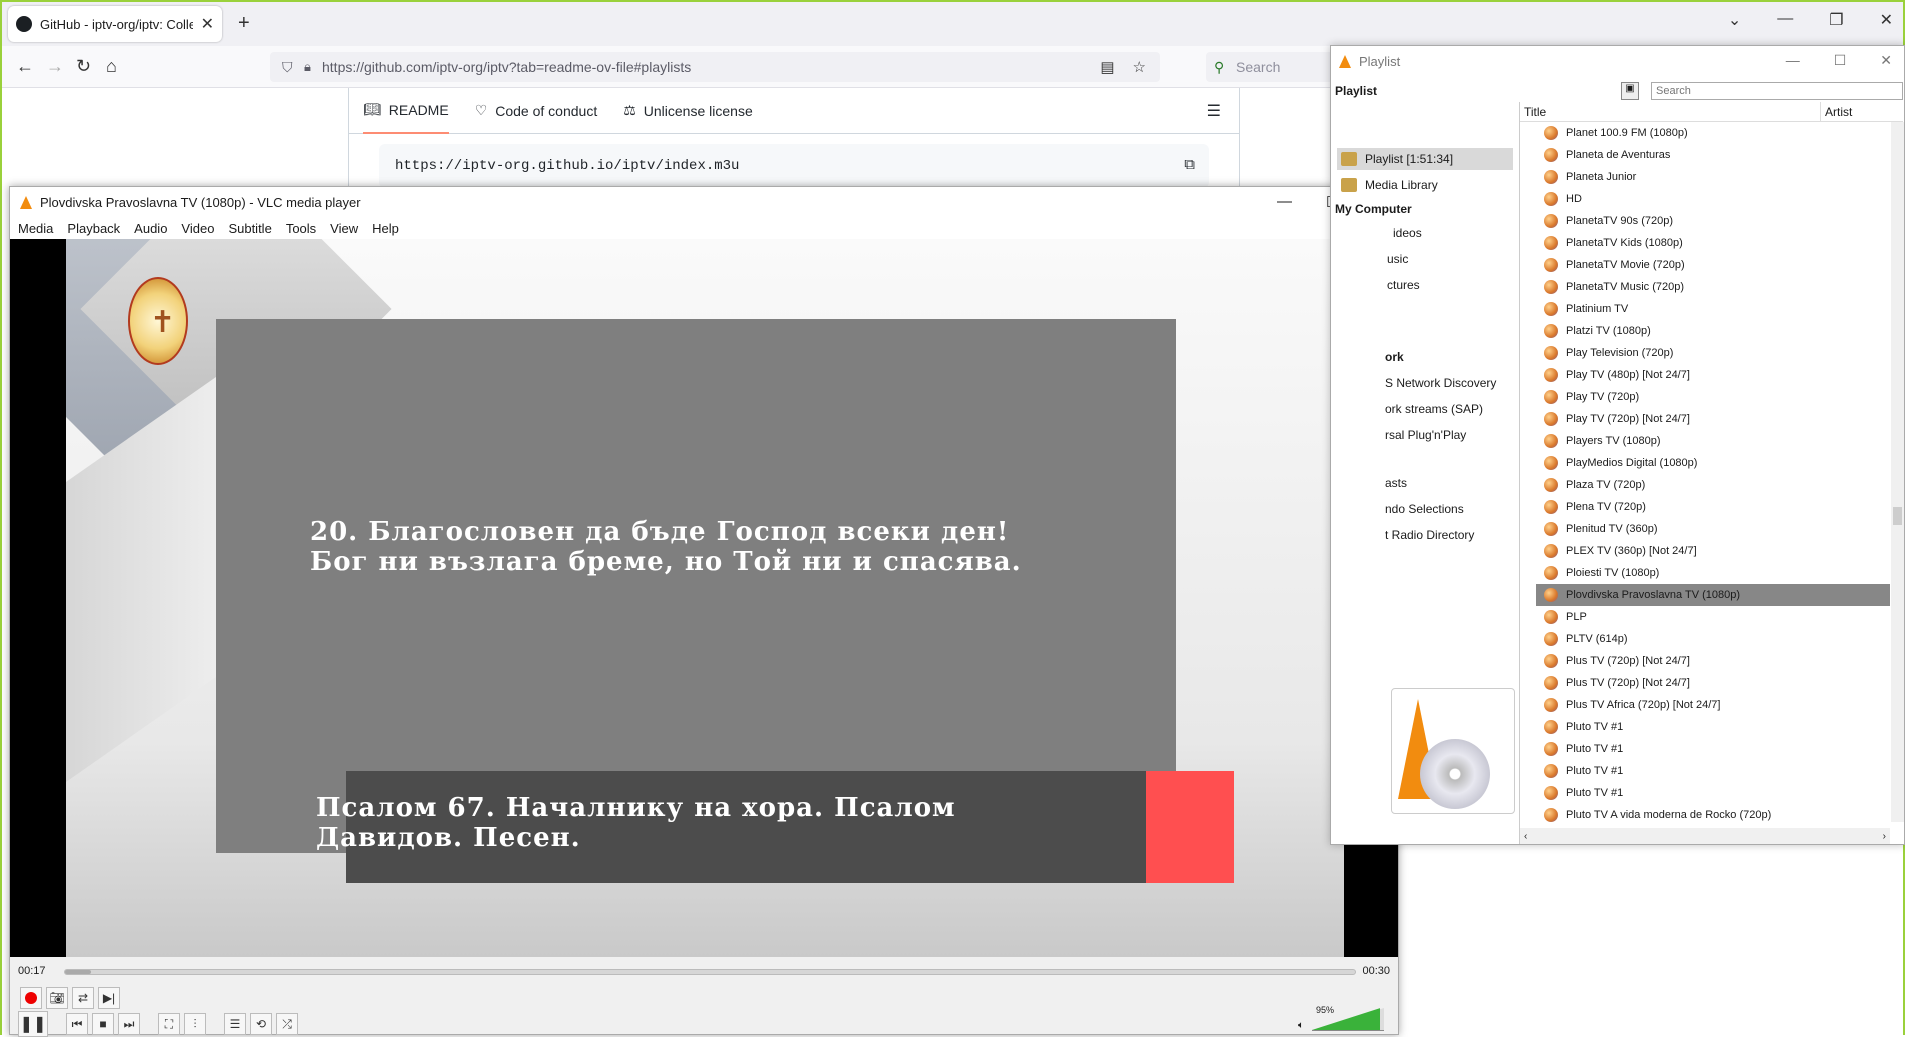 This screenshot has width=1905, height=1037. Describe the element at coordinates (1705, 705) in the screenshot. I see `playlist-row: Plus TV Africa (720p) [Not 24/7]` at that location.